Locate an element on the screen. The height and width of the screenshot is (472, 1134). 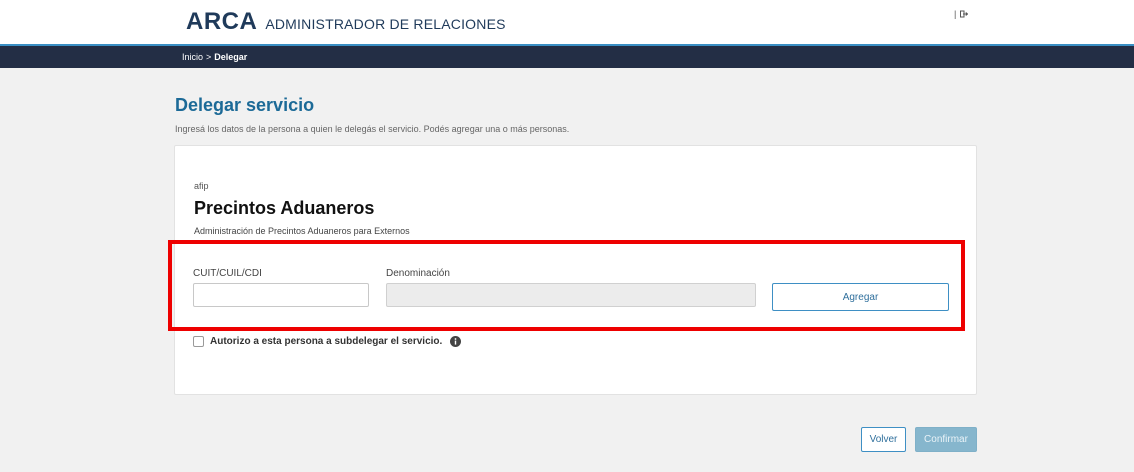
cuit-input is located at coordinates (281, 295).